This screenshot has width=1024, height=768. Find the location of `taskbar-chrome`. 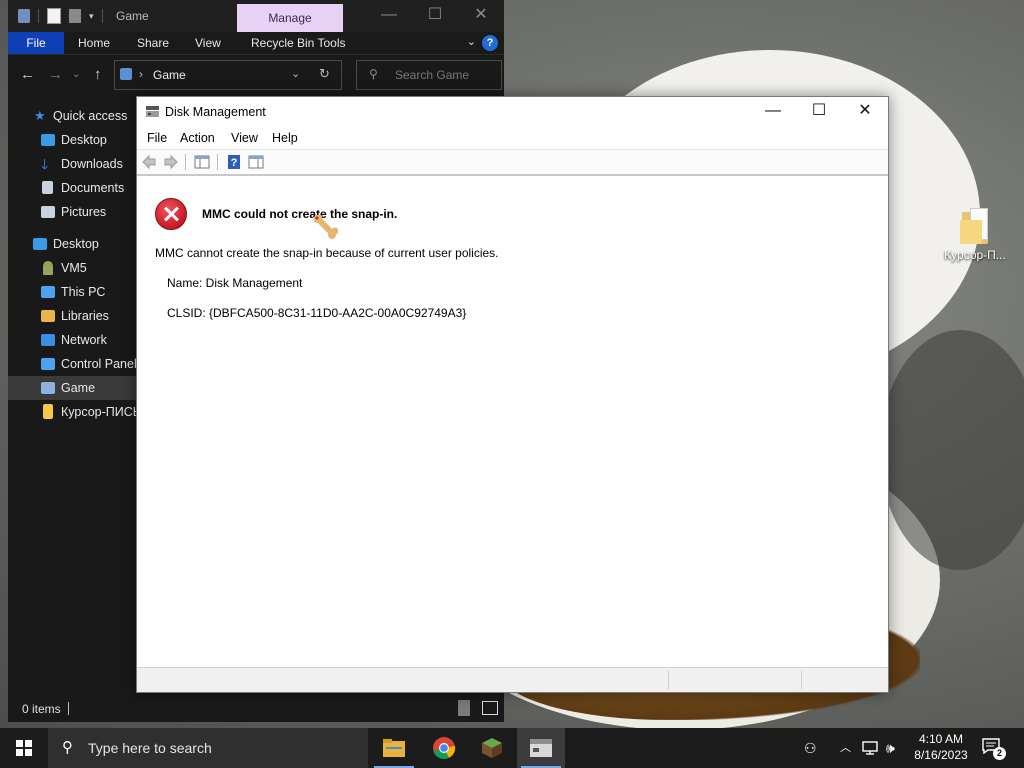

taskbar-chrome is located at coordinates (444, 748).